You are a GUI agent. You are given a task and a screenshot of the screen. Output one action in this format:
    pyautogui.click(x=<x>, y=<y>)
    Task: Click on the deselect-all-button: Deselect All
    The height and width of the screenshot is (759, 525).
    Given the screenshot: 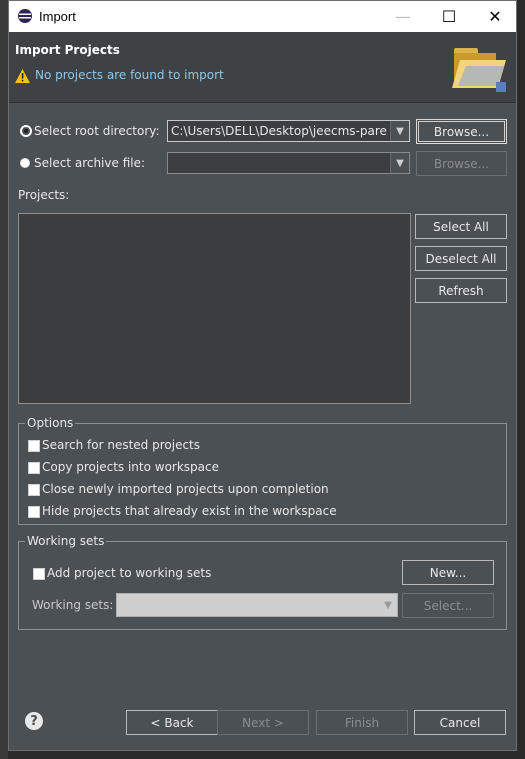 What is the action you would take?
    pyautogui.click(x=461, y=258)
    